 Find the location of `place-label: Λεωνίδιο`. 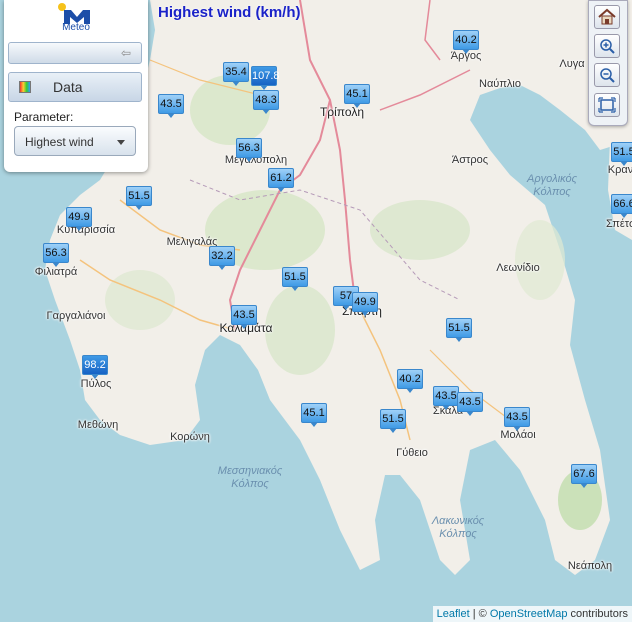

place-label: Λεωνίδιο is located at coordinates (518, 268).